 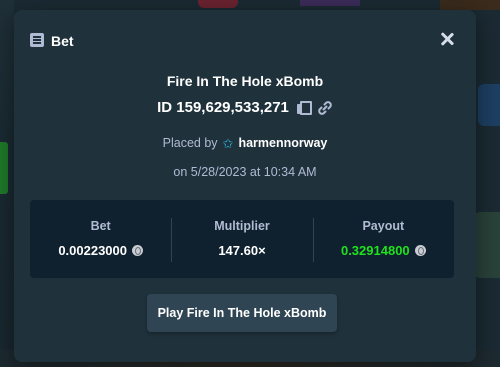 I want to click on bet-amount: 0.00223000, so click(x=92, y=250).